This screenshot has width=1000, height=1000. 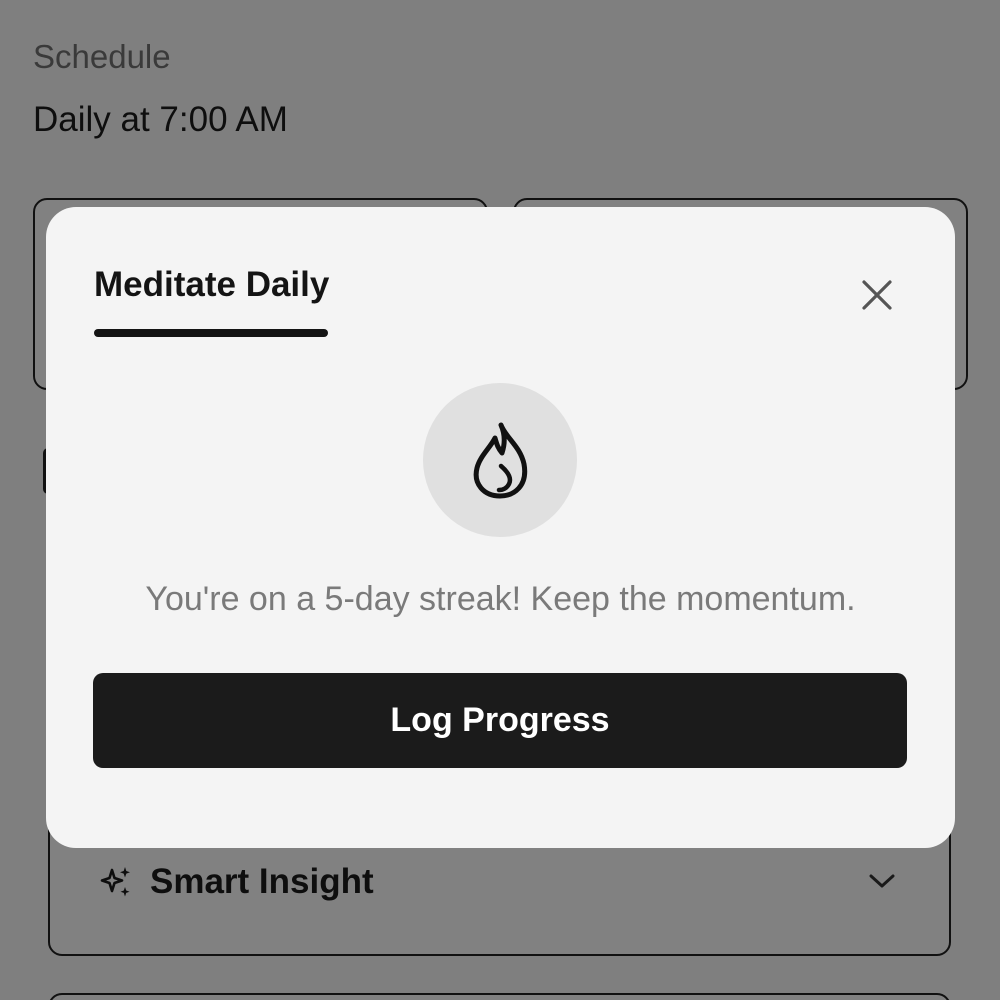 I want to click on tab-meditate-daily: Meditate Daily, so click(x=211, y=301).